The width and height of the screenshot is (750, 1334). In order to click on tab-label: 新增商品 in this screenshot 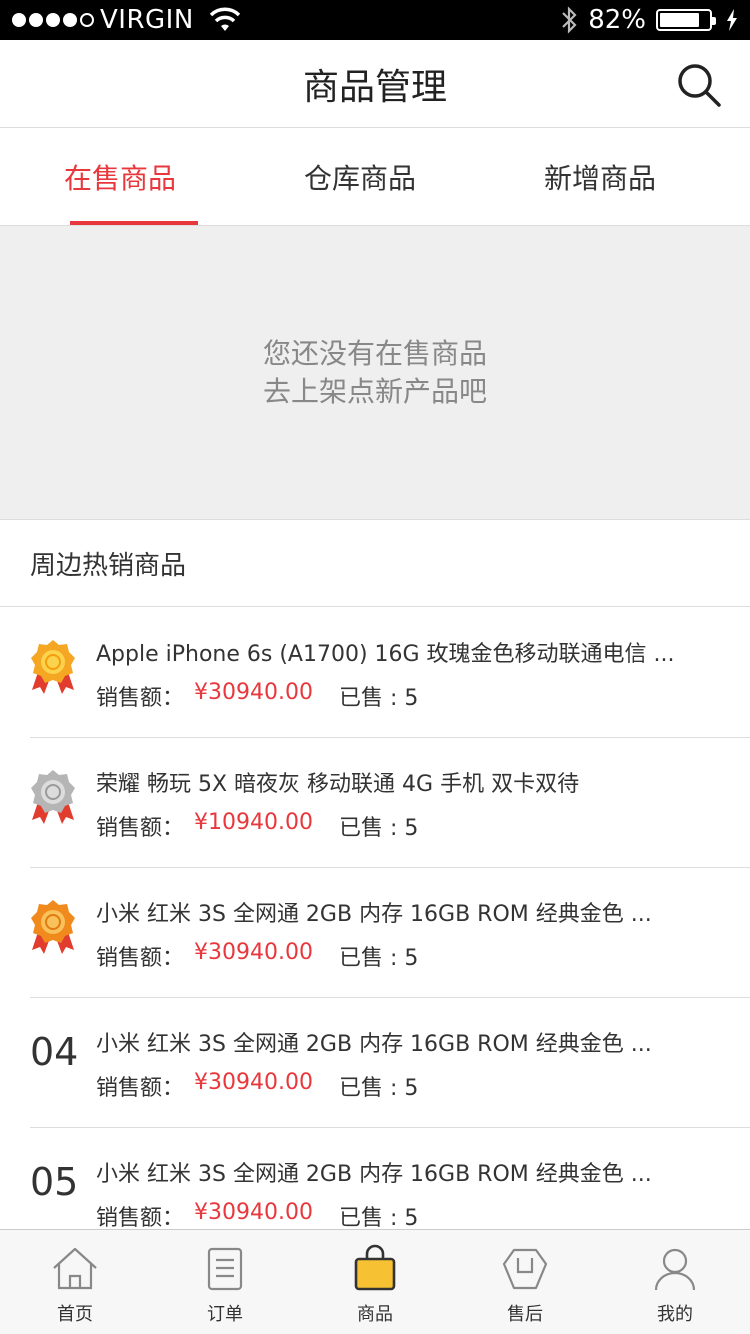, I will do `click(599, 178)`.